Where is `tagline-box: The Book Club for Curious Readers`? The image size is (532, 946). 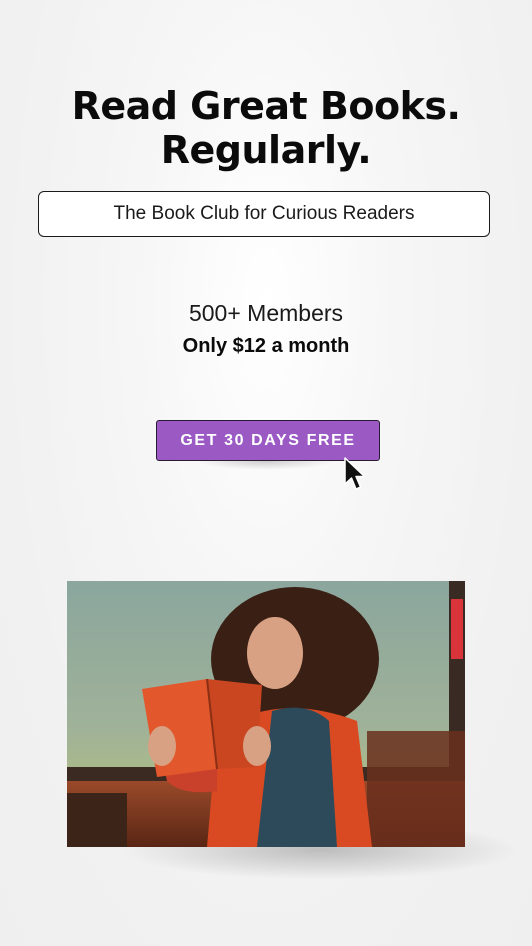 tagline-box: The Book Club for Curious Readers is located at coordinates (264, 214).